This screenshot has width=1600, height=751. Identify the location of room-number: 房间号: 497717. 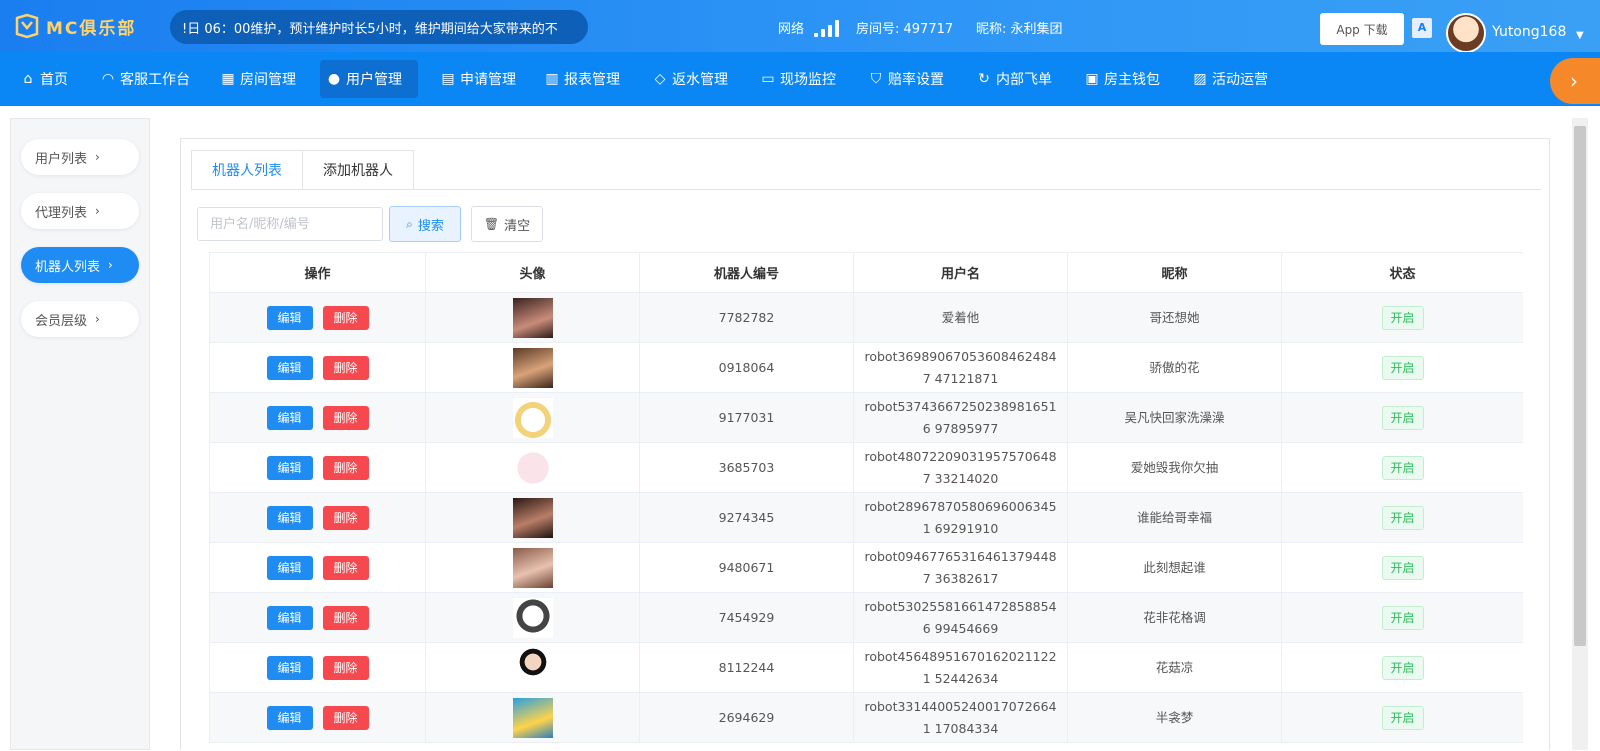
(905, 29).